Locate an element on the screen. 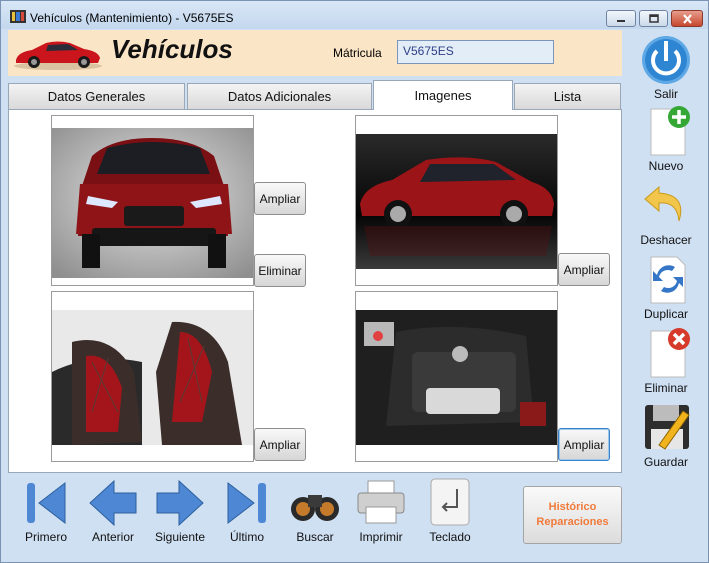 This screenshot has width=709, height=563. car-engine-photo is located at coordinates (456, 377).